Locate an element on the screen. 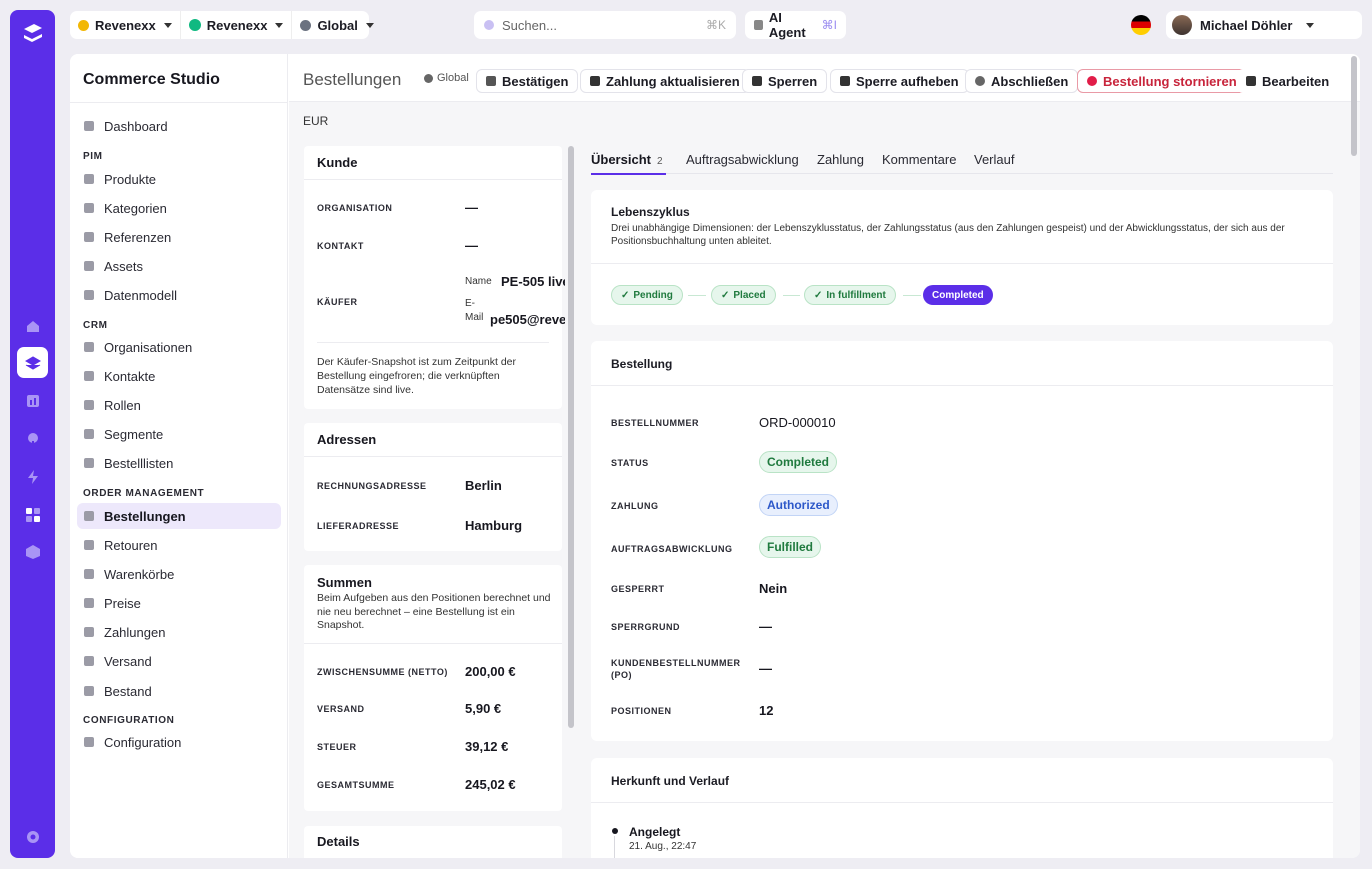  credit-card-icon is located at coordinates (89, 632).